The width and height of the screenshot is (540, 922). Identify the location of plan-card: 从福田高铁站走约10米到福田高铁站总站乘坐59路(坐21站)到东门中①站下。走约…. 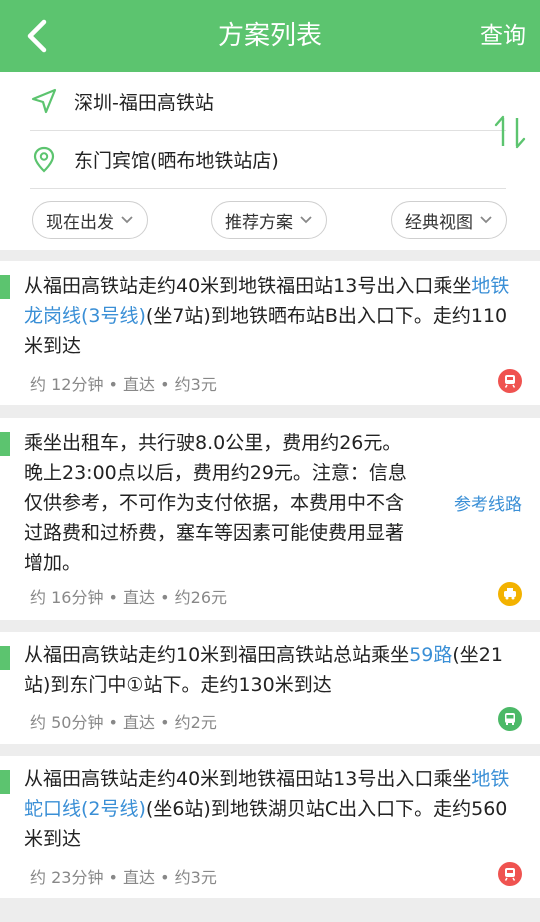
(270, 688).